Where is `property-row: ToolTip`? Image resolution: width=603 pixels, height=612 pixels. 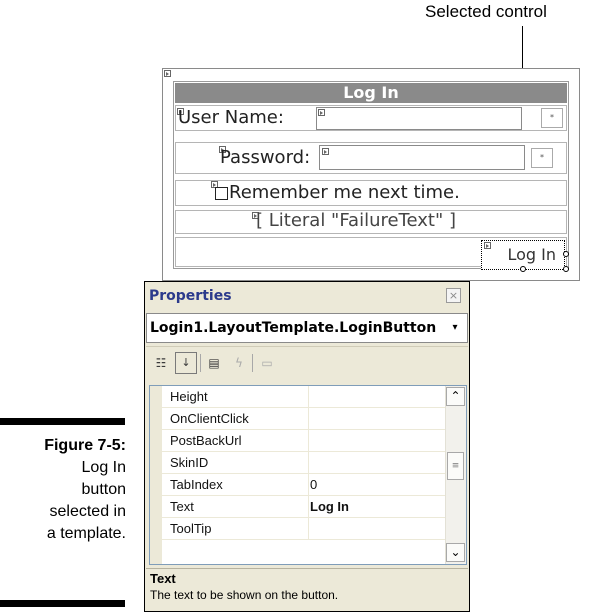 property-row: ToolTip is located at coordinates (303, 529).